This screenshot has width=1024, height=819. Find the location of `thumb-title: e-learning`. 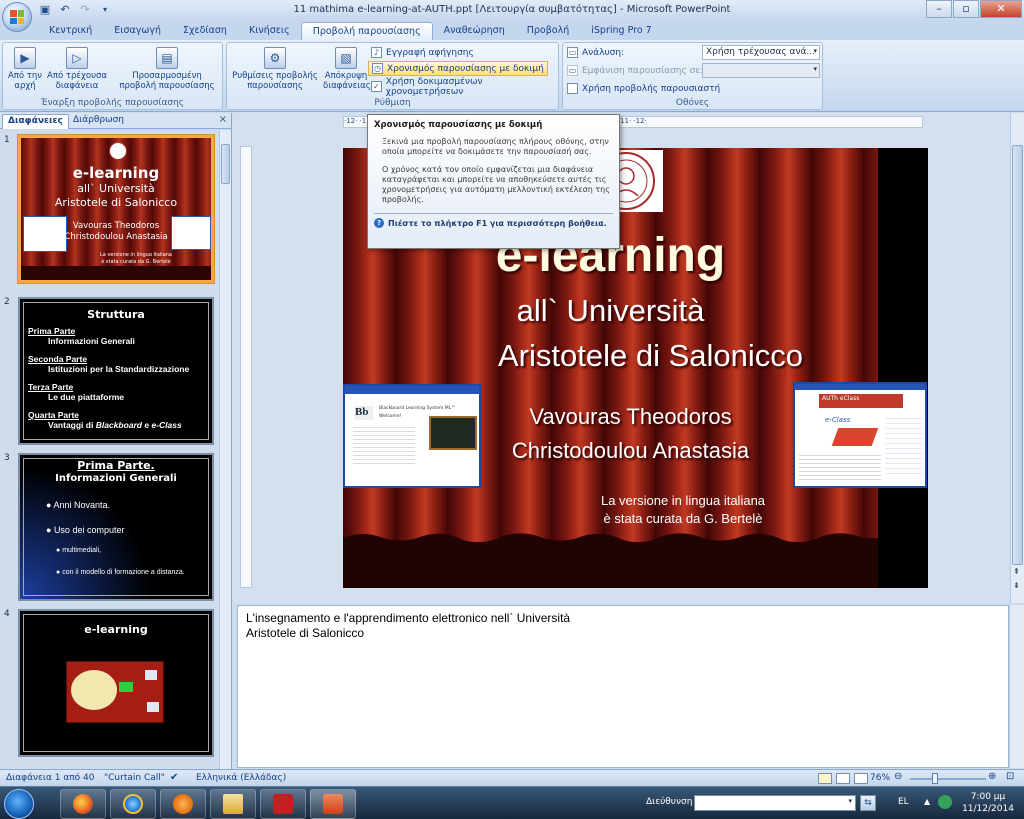

thumb-title: e-learning is located at coordinates (116, 173).